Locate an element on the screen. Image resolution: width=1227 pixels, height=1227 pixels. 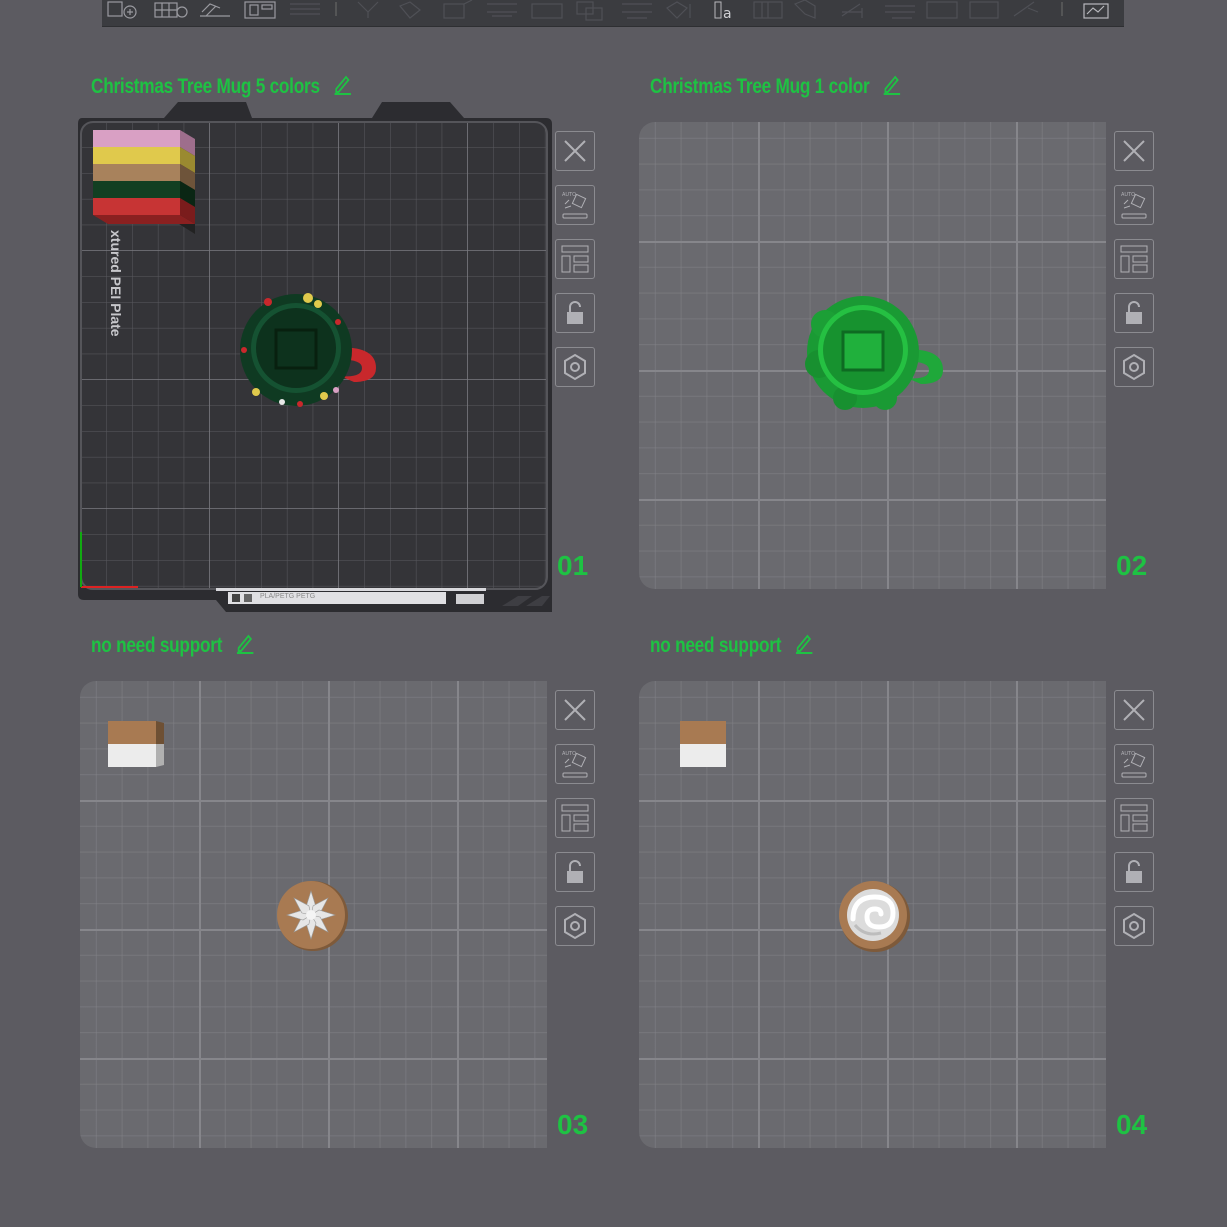
text-icon: a is located at coordinates (723, 11).